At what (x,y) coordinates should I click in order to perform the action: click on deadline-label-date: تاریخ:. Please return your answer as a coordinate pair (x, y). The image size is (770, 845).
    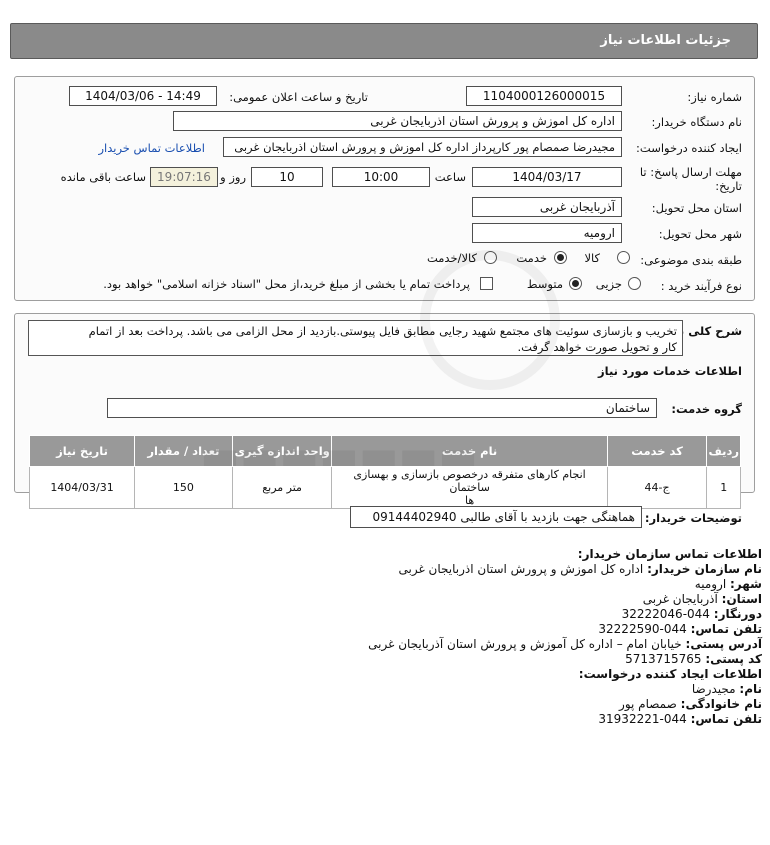
    Looking at the image, I should click on (728, 186).